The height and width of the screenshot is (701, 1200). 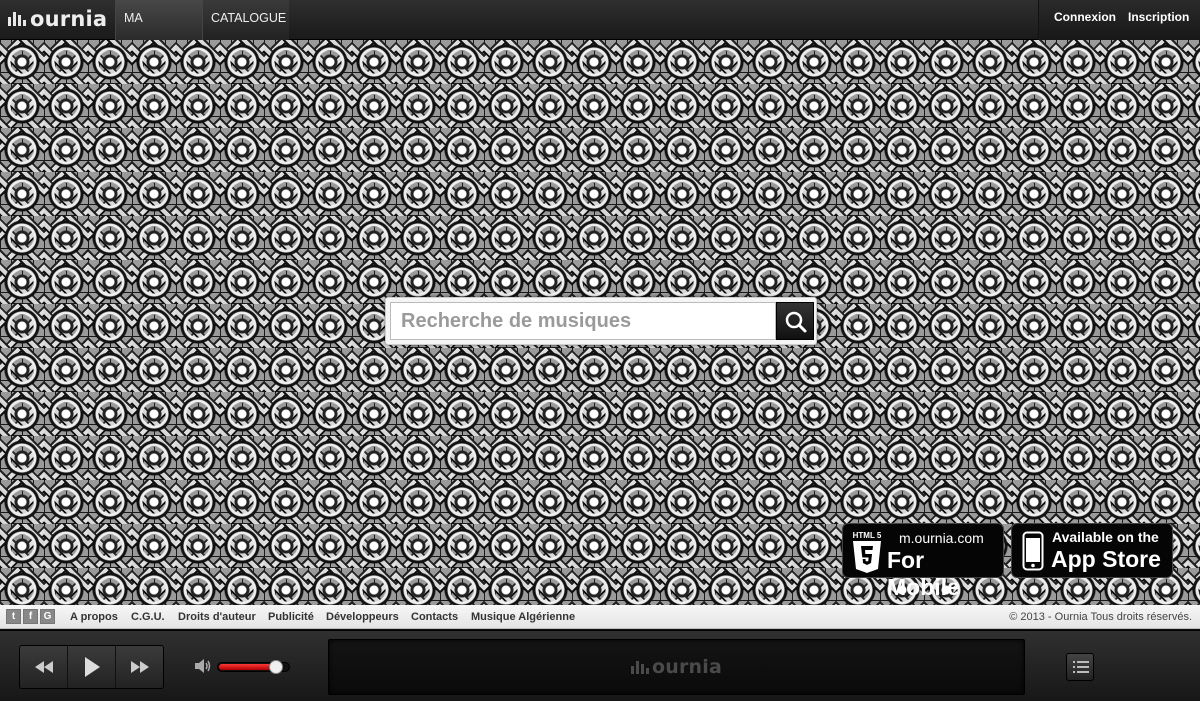 I want to click on signup-link: Inscription, so click(x=1158, y=17).